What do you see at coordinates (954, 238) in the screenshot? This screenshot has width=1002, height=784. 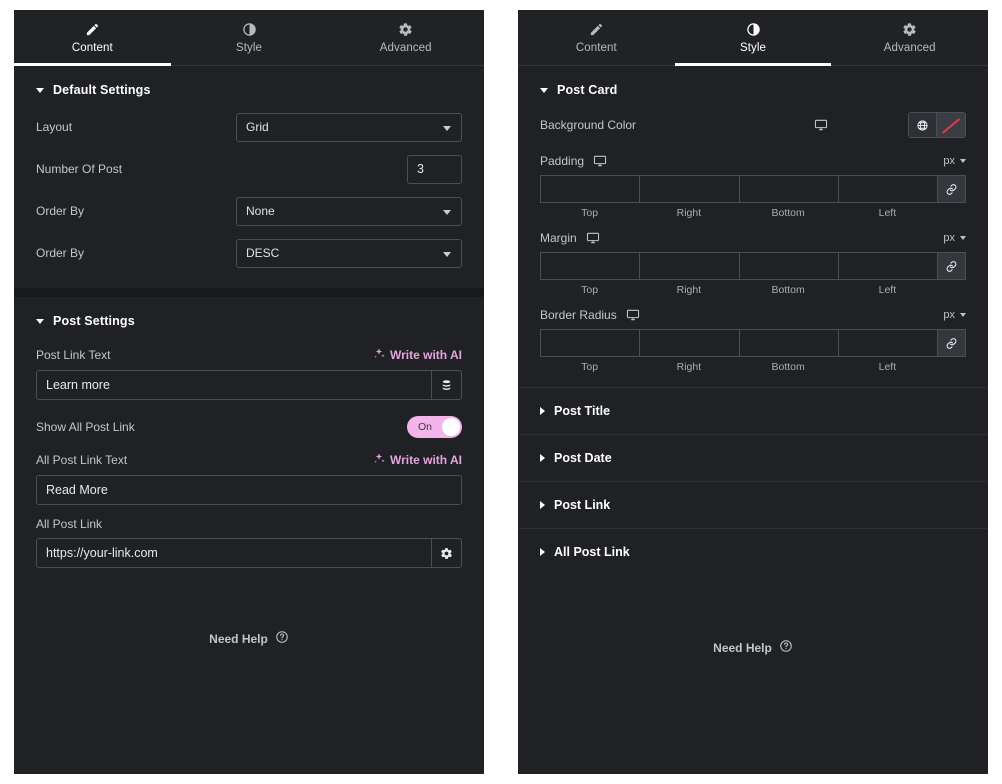 I see `margin-unit-selector: px` at bounding box center [954, 238].